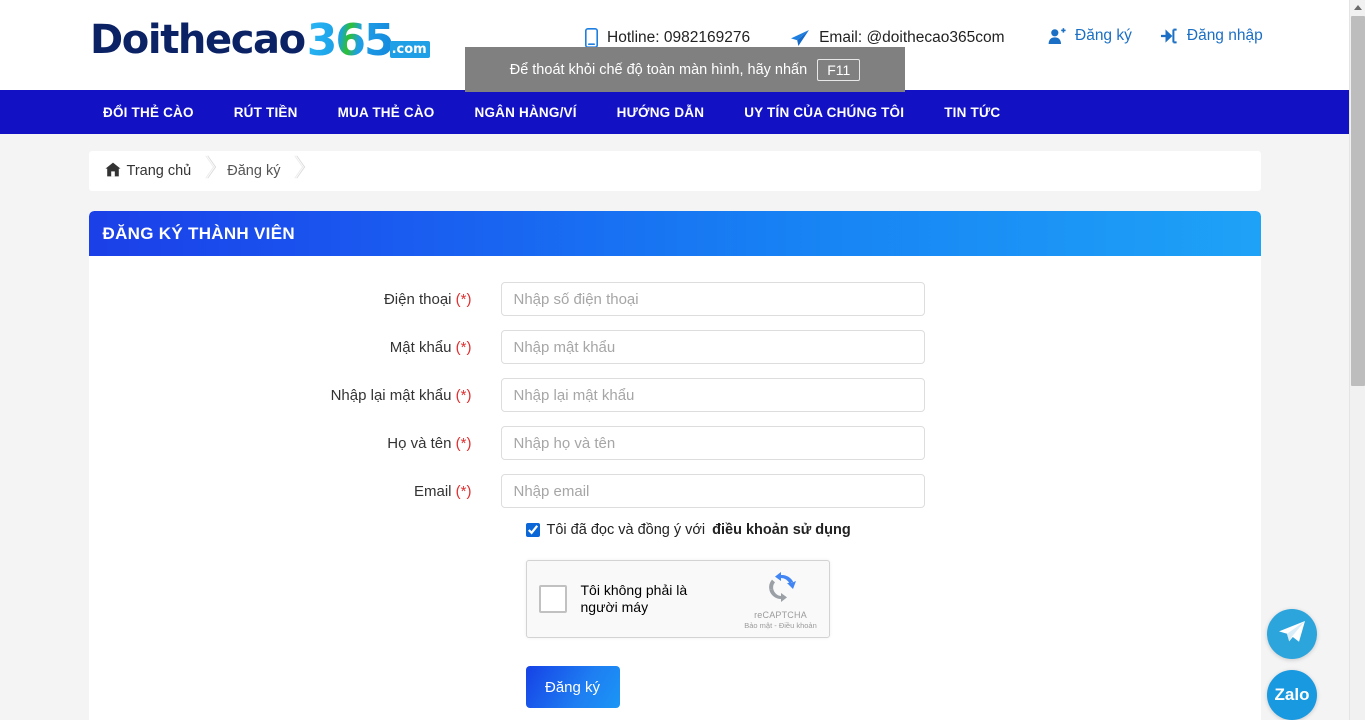 This screenshot has width=1365, height=720. What do you see at coordinates (712, 395) in the screenshot?
I see `confirm-password-input` at bounding box center [712, 395].